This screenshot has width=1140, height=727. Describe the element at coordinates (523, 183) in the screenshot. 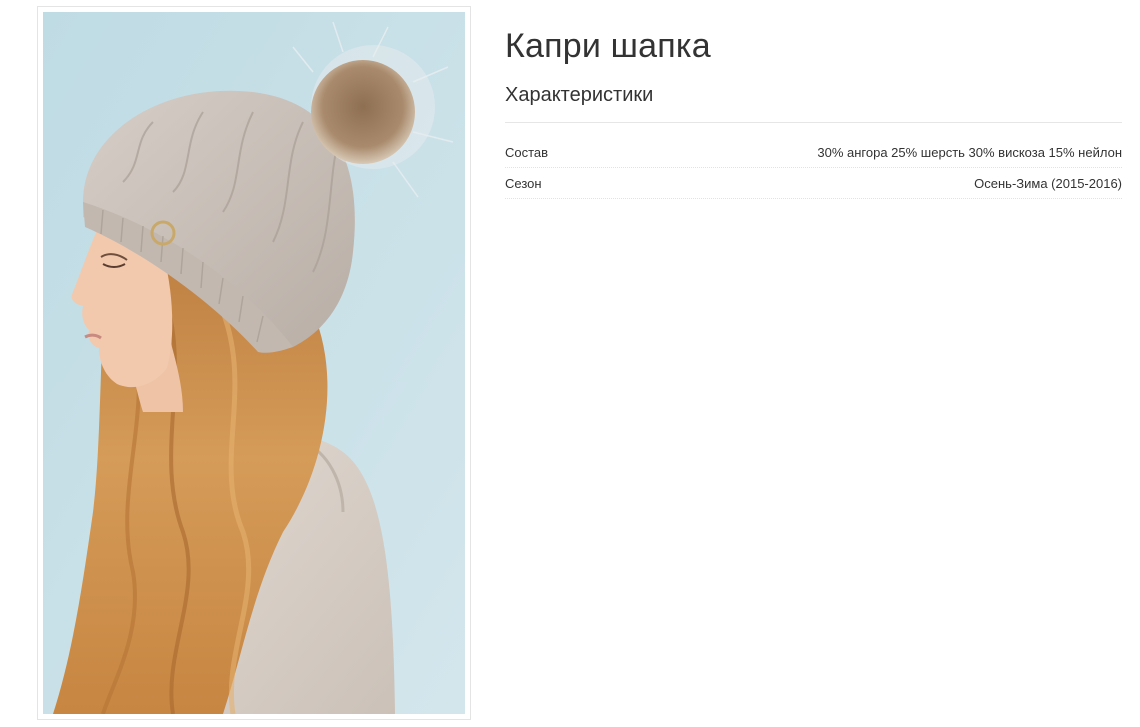

I see `spec-label: Сезон` at that location.